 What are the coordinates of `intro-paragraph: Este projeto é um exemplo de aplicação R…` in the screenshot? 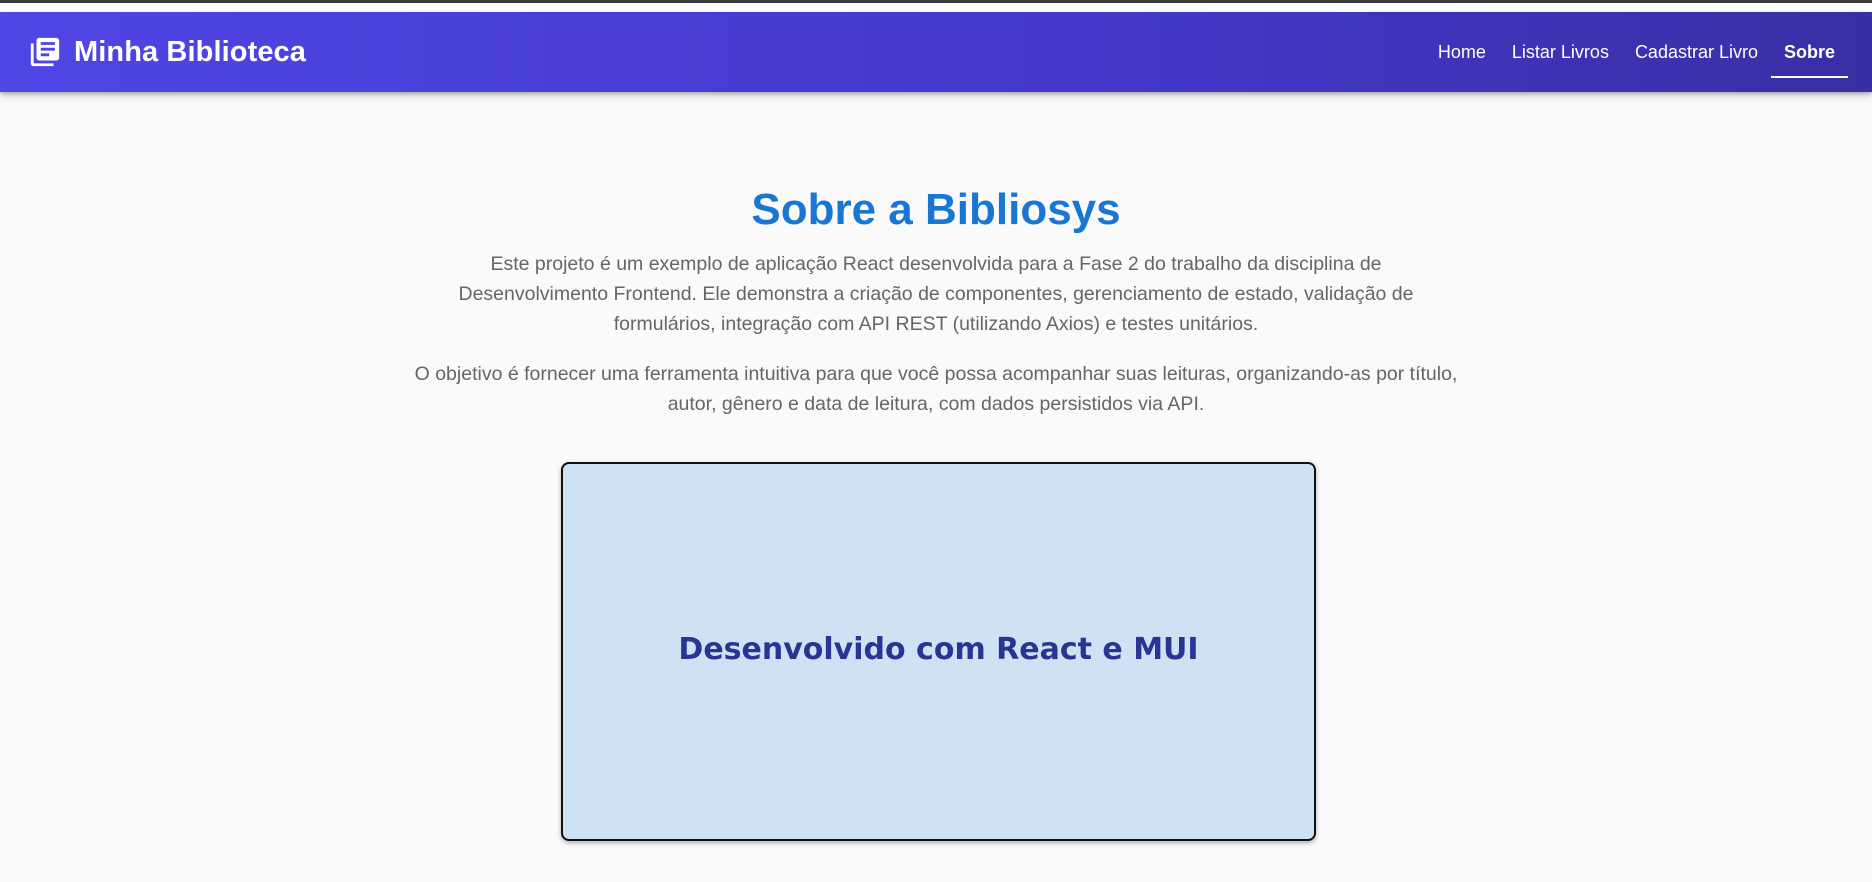 It's located at (936, 294).